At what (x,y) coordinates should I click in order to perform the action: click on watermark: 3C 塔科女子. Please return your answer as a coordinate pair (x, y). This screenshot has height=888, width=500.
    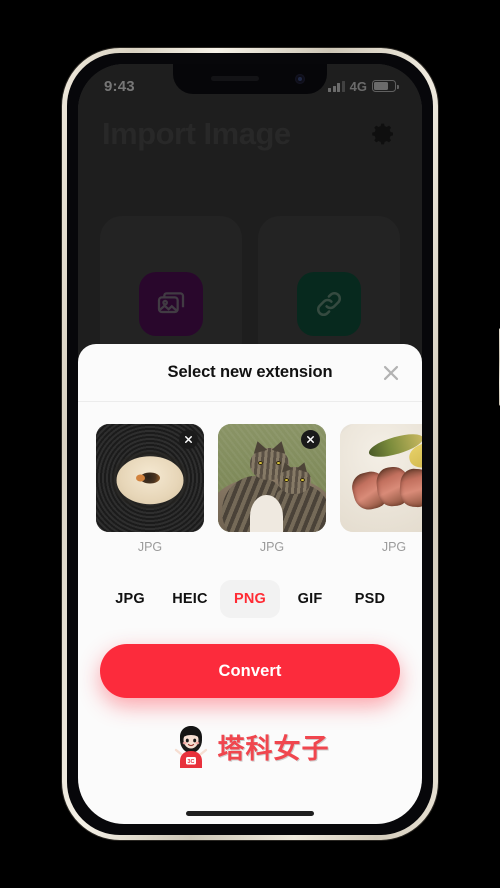
    Looking at the image, I should click on (250, 746).